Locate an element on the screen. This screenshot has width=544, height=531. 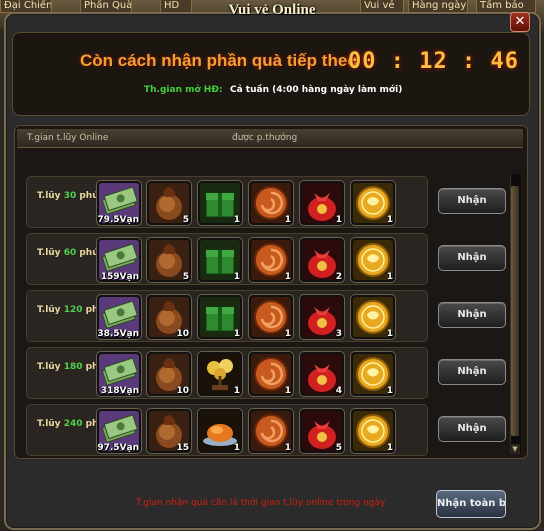
reward-item-slot: 79.5Vạn is located at coordinates (119, 203).